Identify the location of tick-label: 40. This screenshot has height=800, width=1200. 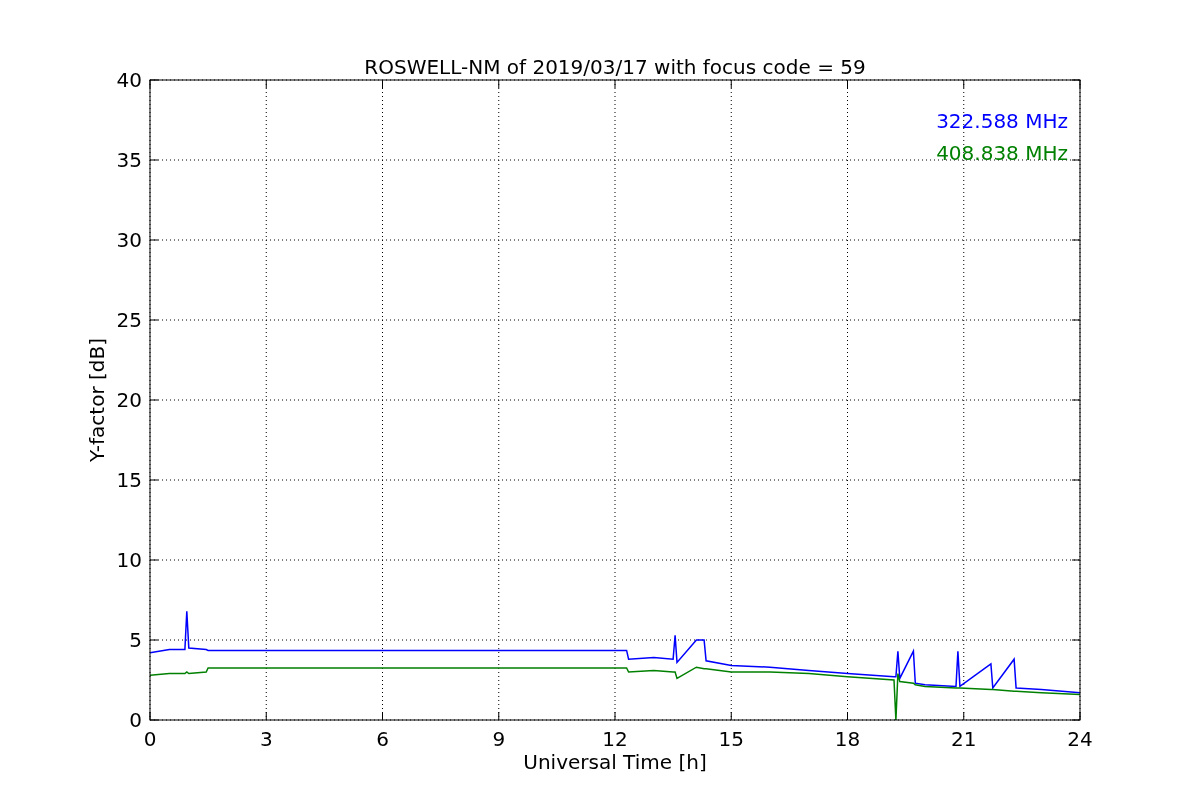
(129, 80).